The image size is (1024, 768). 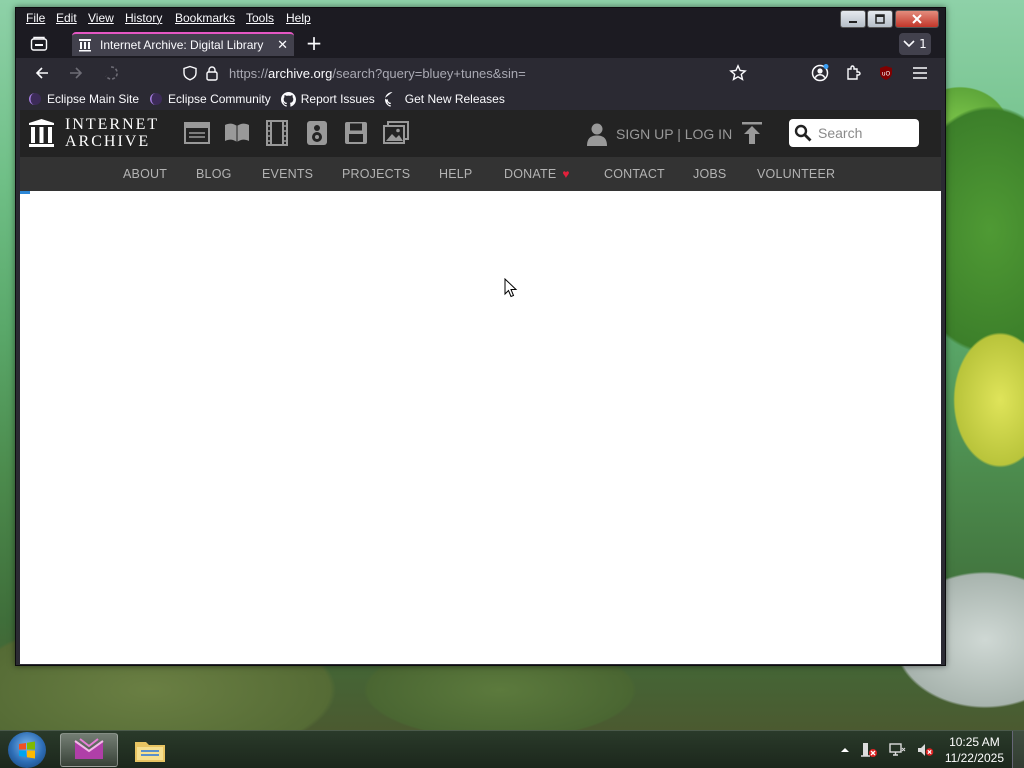 I want to click on menu-edit: Edit, so click(x=66, y=18).